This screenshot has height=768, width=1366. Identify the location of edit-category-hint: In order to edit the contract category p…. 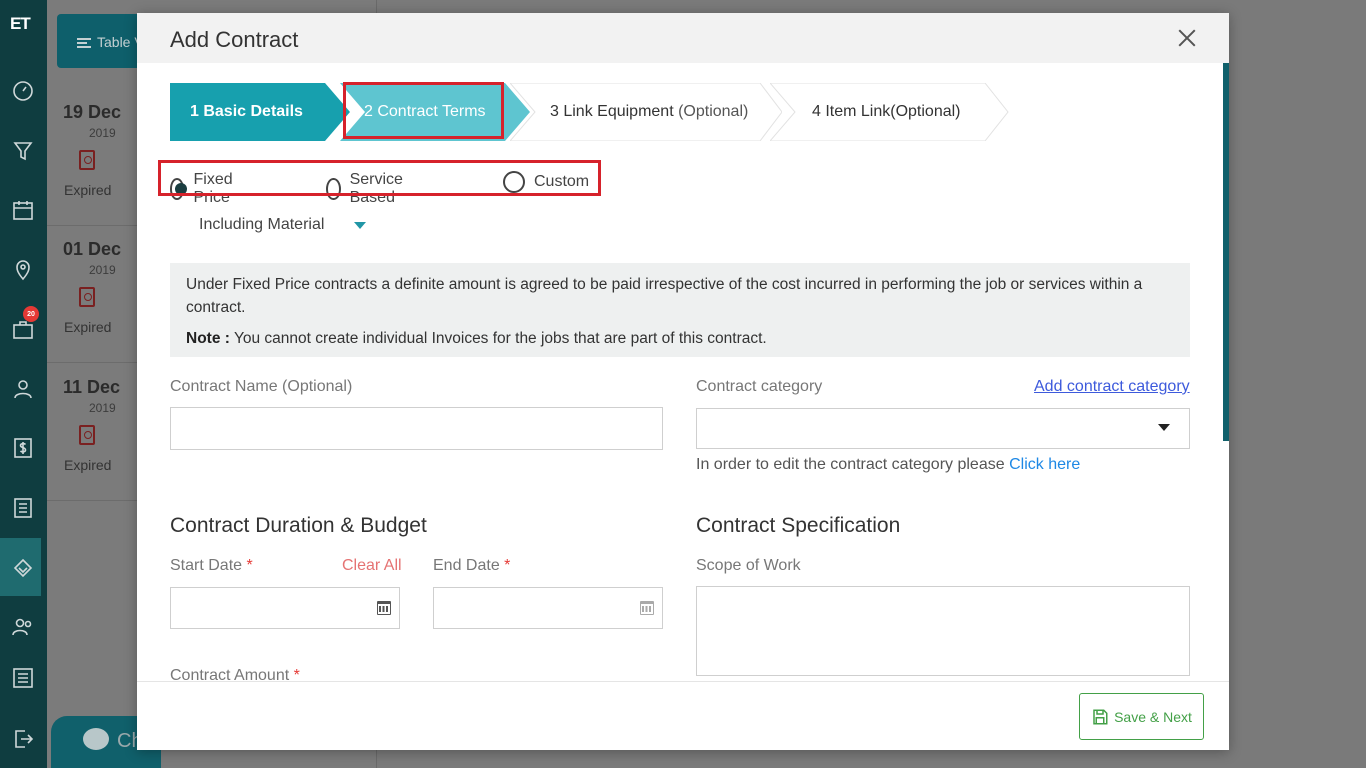
(888, 464).